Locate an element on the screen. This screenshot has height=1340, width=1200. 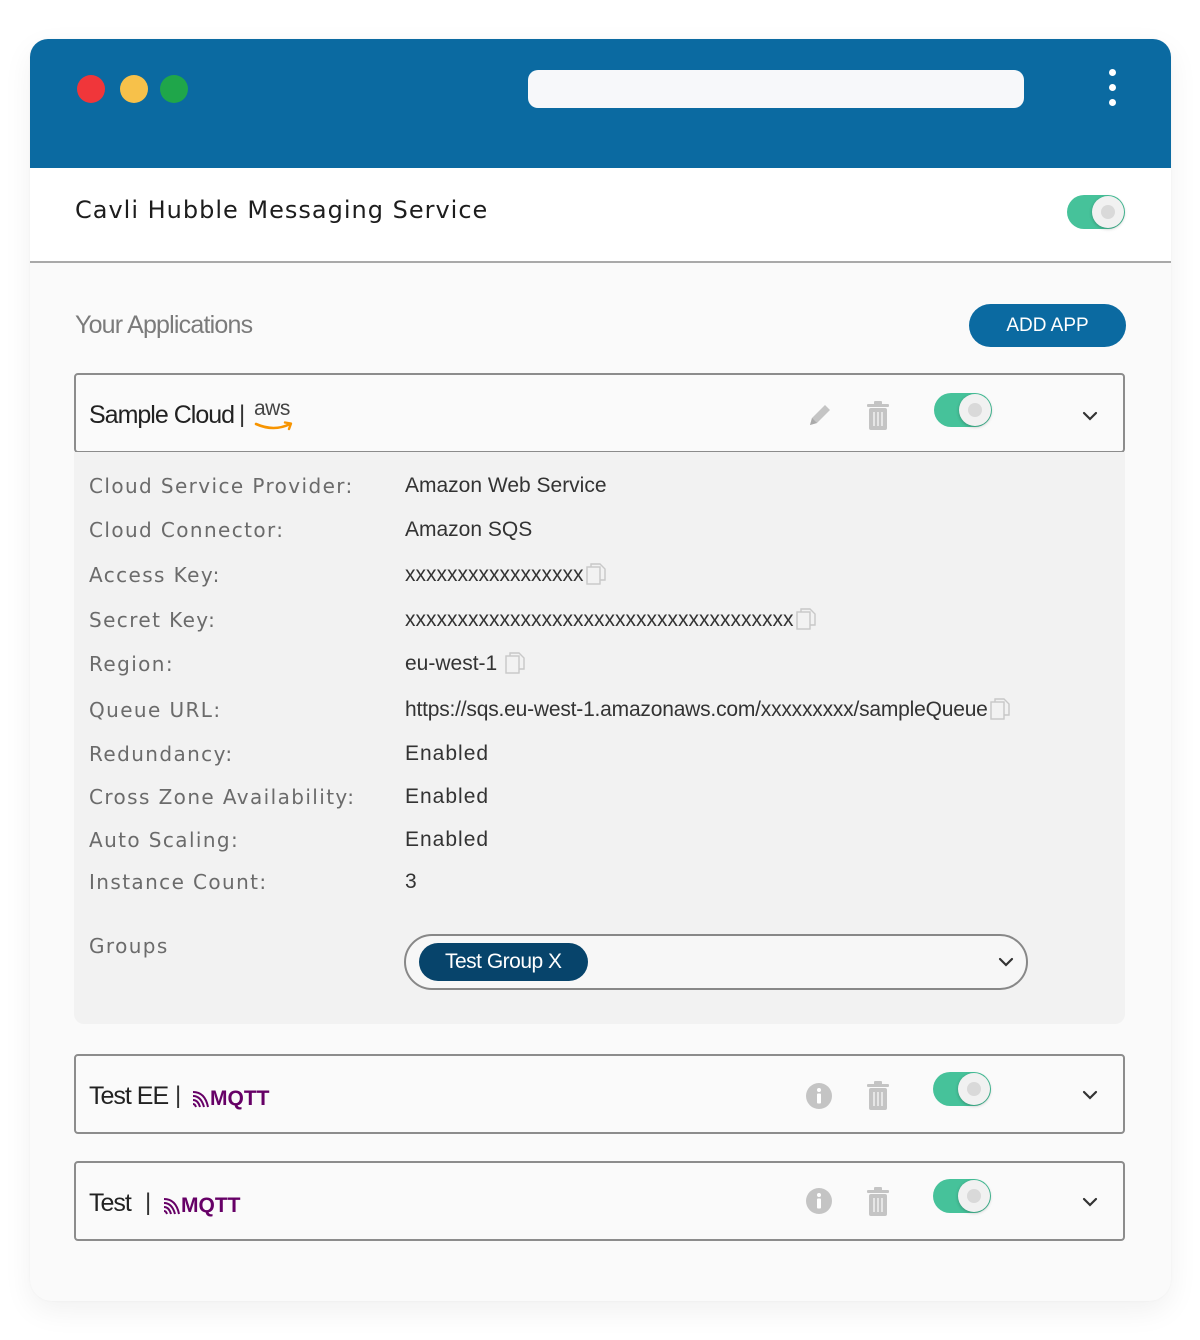
detail-row: Cross Zone Availability: Enabled is located at coordinates (599, 800).